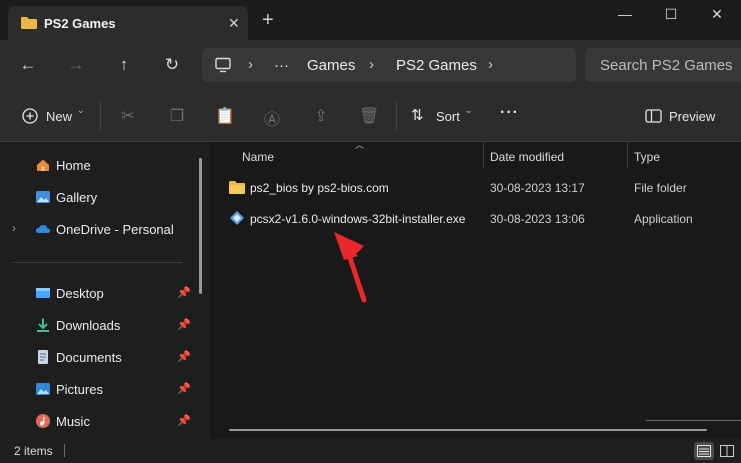 Image resolution: width=741 pixels, height=463 pixels. I want to click on breadcrumb-games: Games, so click(331, 65).